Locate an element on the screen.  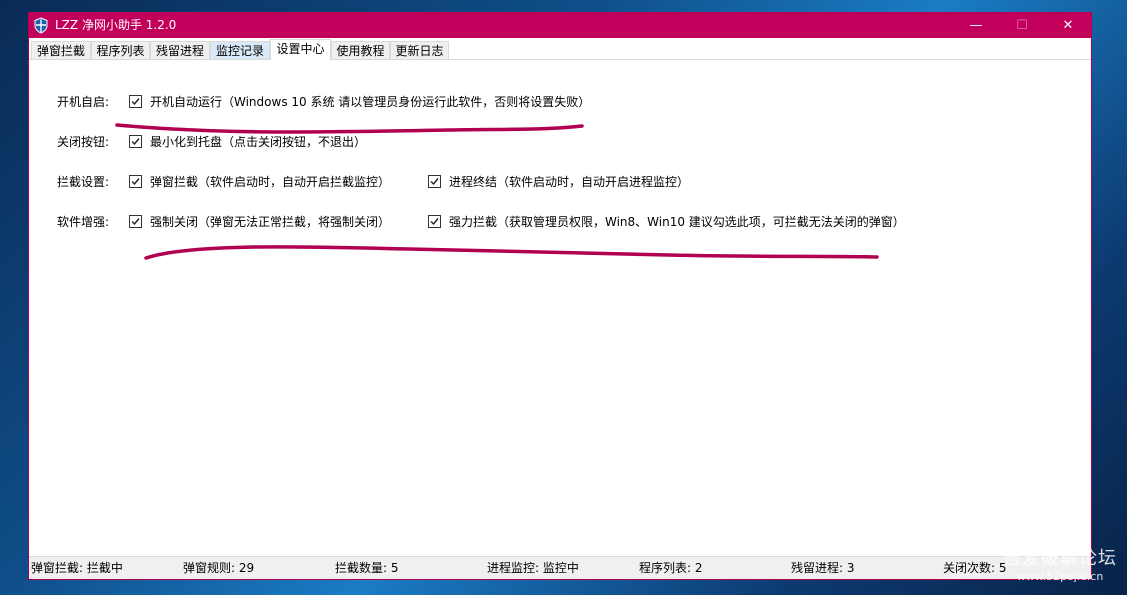
tab-tutorial: 使用教程 is located at coordinates (360, 50).